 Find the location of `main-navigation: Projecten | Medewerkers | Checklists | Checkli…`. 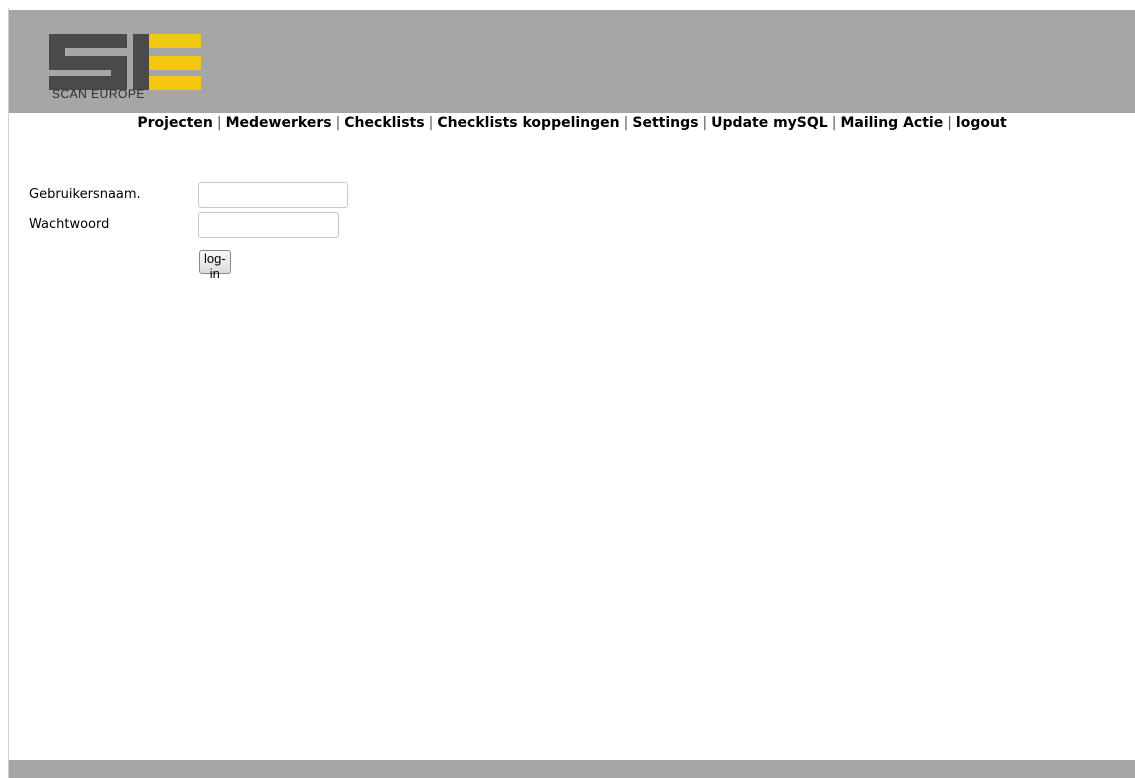

main-navigation: Projecten | Medewerkers | Checklists | Checkli… is located at coordinates (572, 123).